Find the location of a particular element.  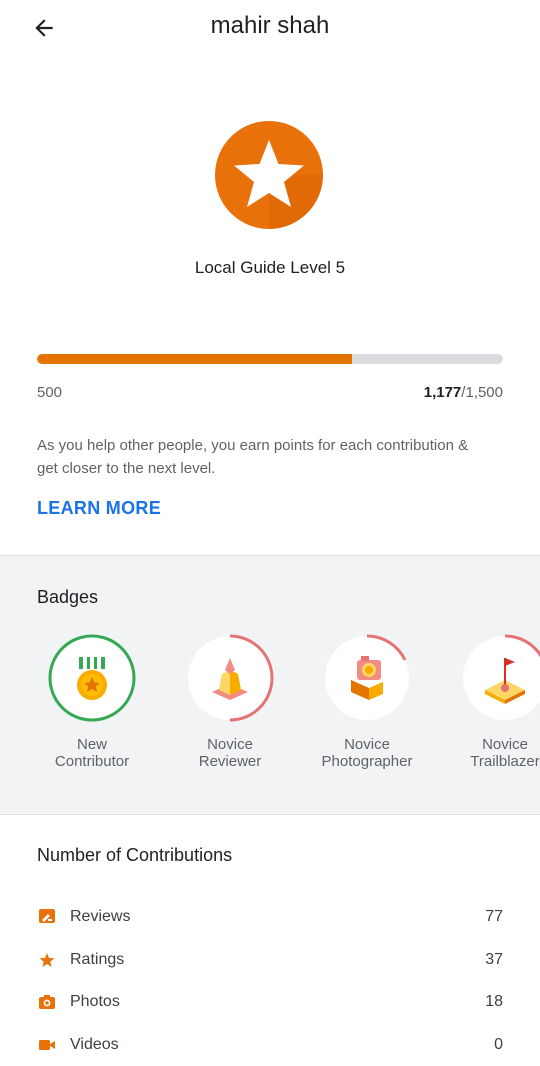

contribution-row-reviews: Reviews 77 is located at coordinates (270, 917).